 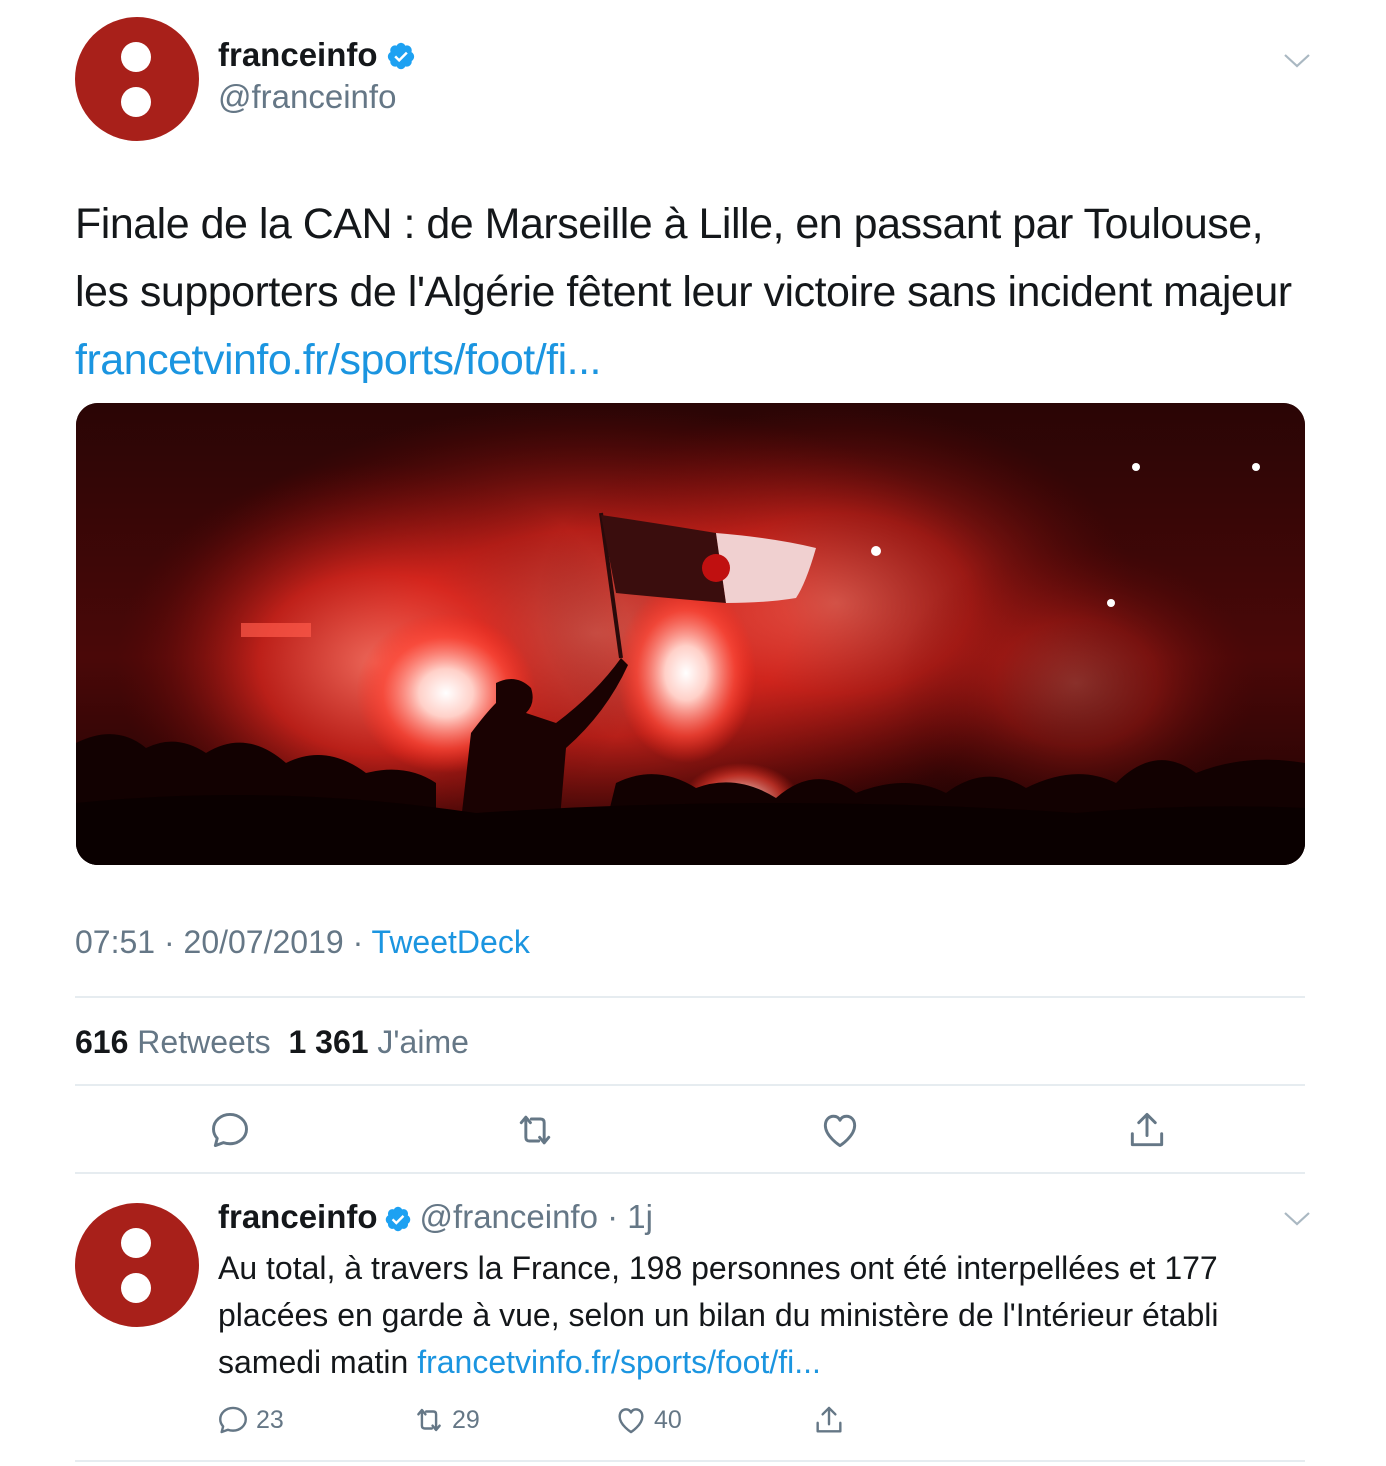 What do you see at coordinates (270, 1419) in the screenshot?
I see `reply-replies-count: 23` at bounding box center [270, 1419].